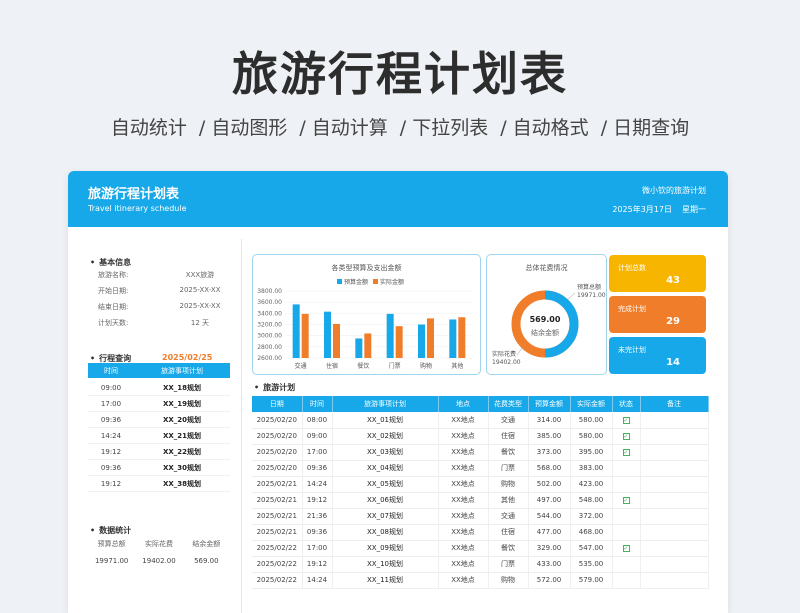 The image size is (800, 613). I want to click on column-header: 时间, so click(111, 370).